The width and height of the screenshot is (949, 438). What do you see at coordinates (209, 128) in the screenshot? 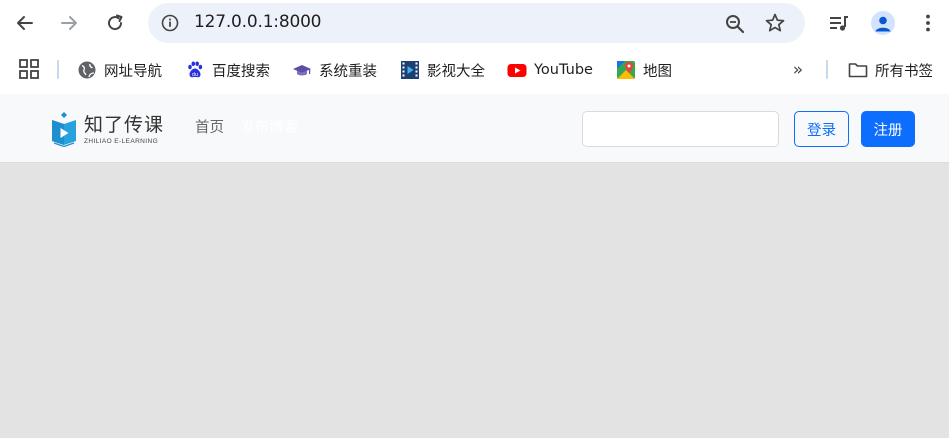
I see `nav-link-home: 首页` at bounding box center [209, 128].